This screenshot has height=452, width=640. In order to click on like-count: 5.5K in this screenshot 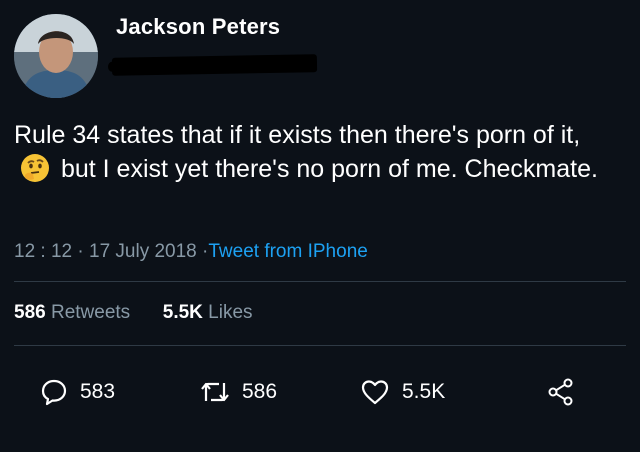, I will do `click(424, 391)`.